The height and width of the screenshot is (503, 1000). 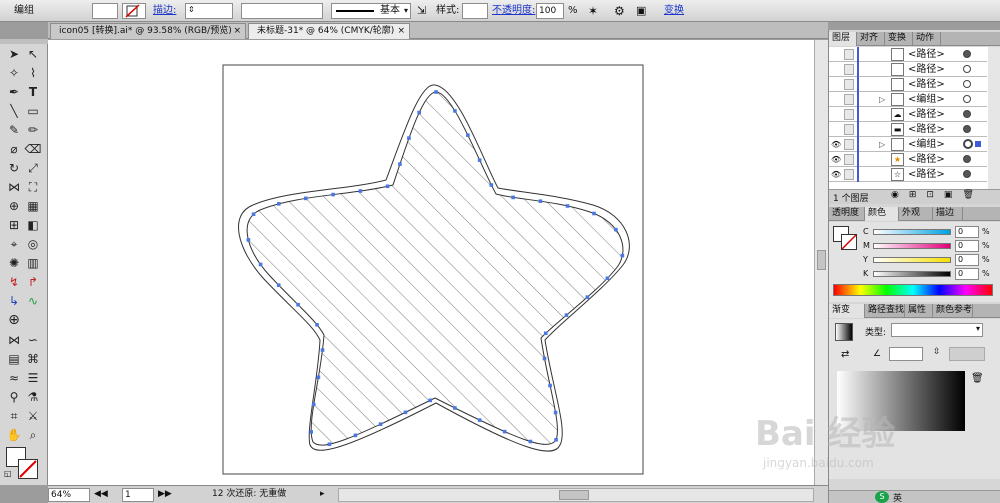 What do you see at coordinates (33, 187) in the screenshot?
I see `free-transform-tool-icon: ⛶` at bounding box center [33, 187].